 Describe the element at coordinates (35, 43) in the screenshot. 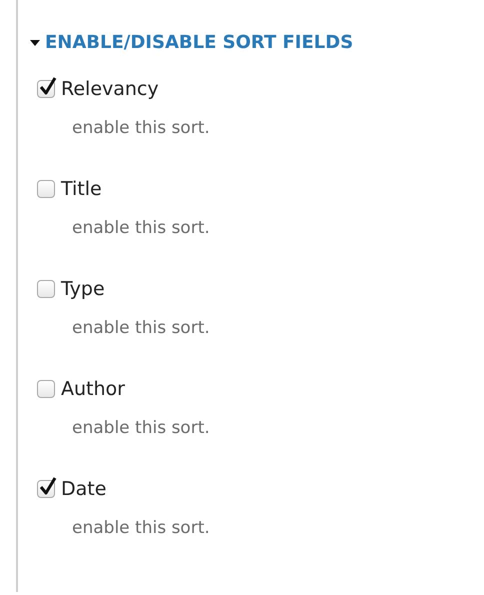

I see `caret-icon` at that location.